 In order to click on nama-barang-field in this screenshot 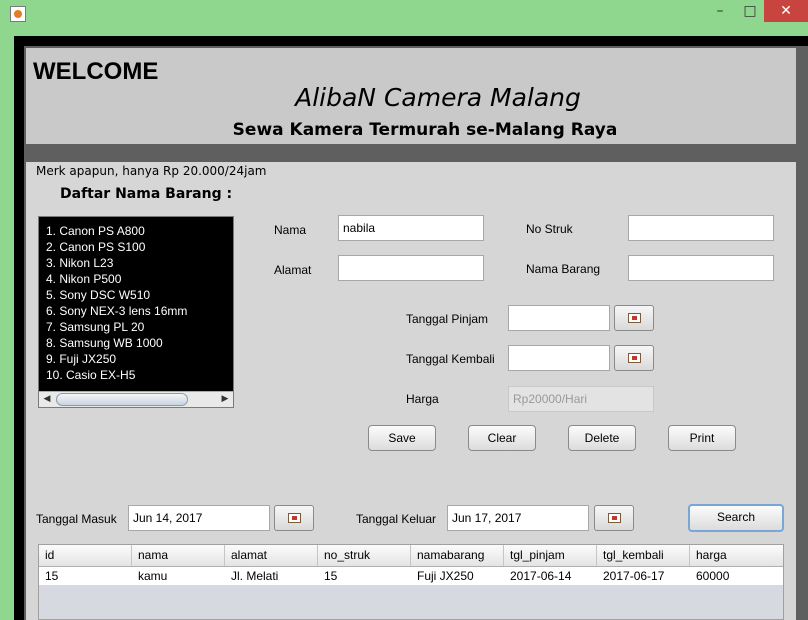, I will do `click(701, 268)`.